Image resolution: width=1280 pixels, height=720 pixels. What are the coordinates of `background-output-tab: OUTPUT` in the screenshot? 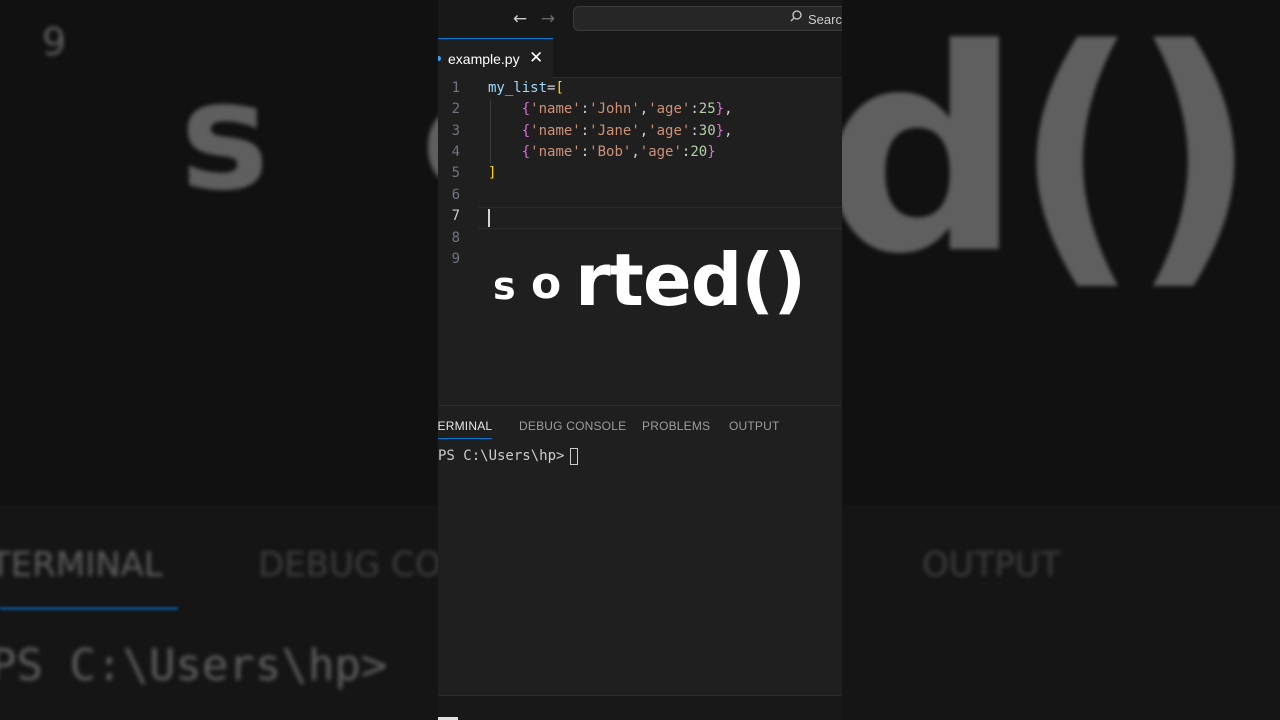 It's located at (991, 565).